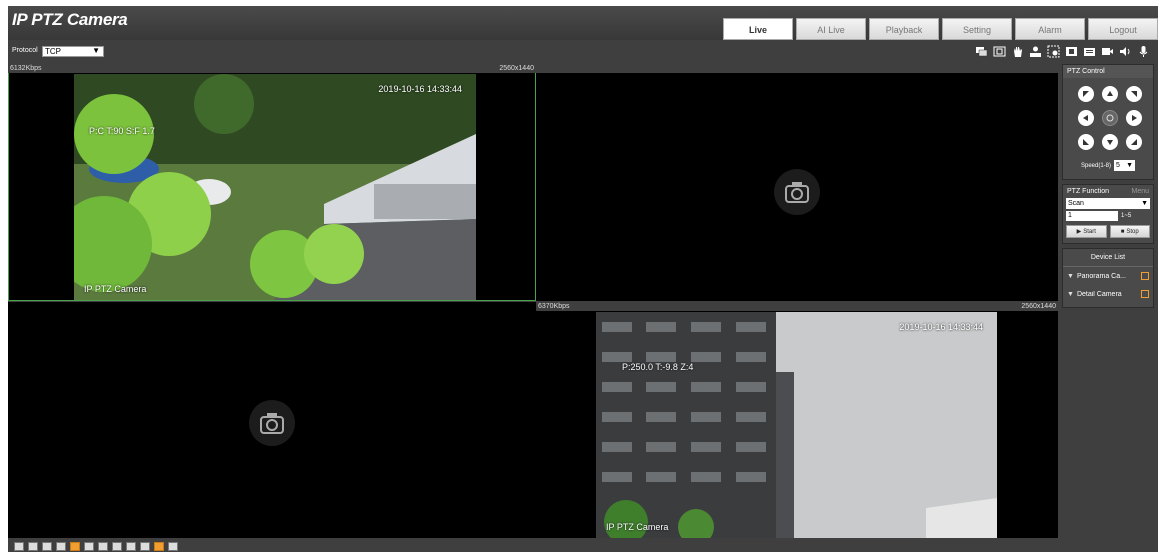 The width and height of the screenshot is (1160, 552). Describe the element at coordinates (47, 546) in the screenshot. I see `zoom-in-icon` at that location.